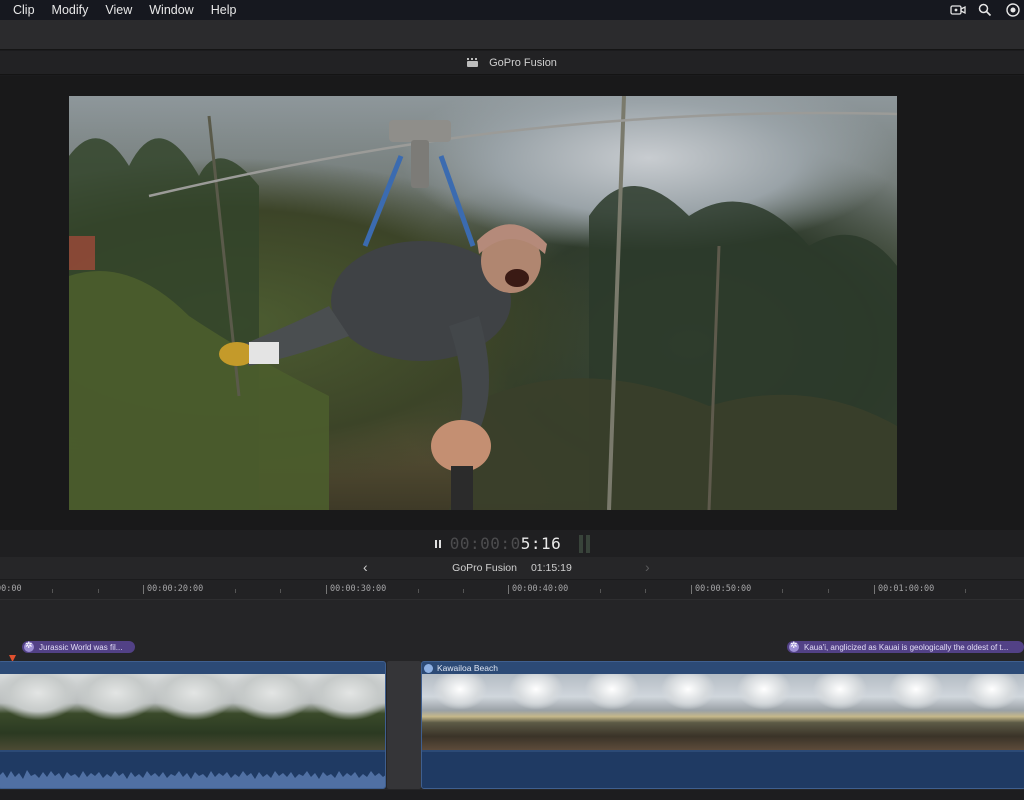 Image resolution: width=1024 pixels, height=800 pixels. I want to click on audio-meters, so click(585, 543).